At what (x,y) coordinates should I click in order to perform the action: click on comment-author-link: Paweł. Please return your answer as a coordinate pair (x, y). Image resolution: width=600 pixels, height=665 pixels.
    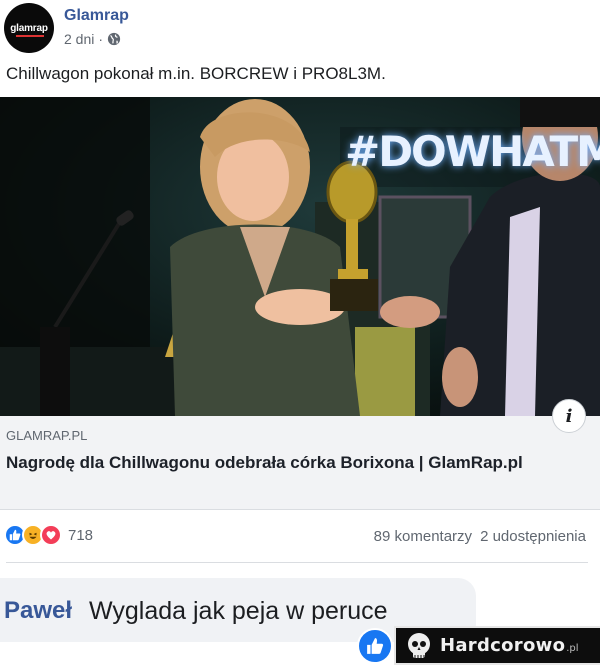
    Looking at the image, I should click on (38, 611).